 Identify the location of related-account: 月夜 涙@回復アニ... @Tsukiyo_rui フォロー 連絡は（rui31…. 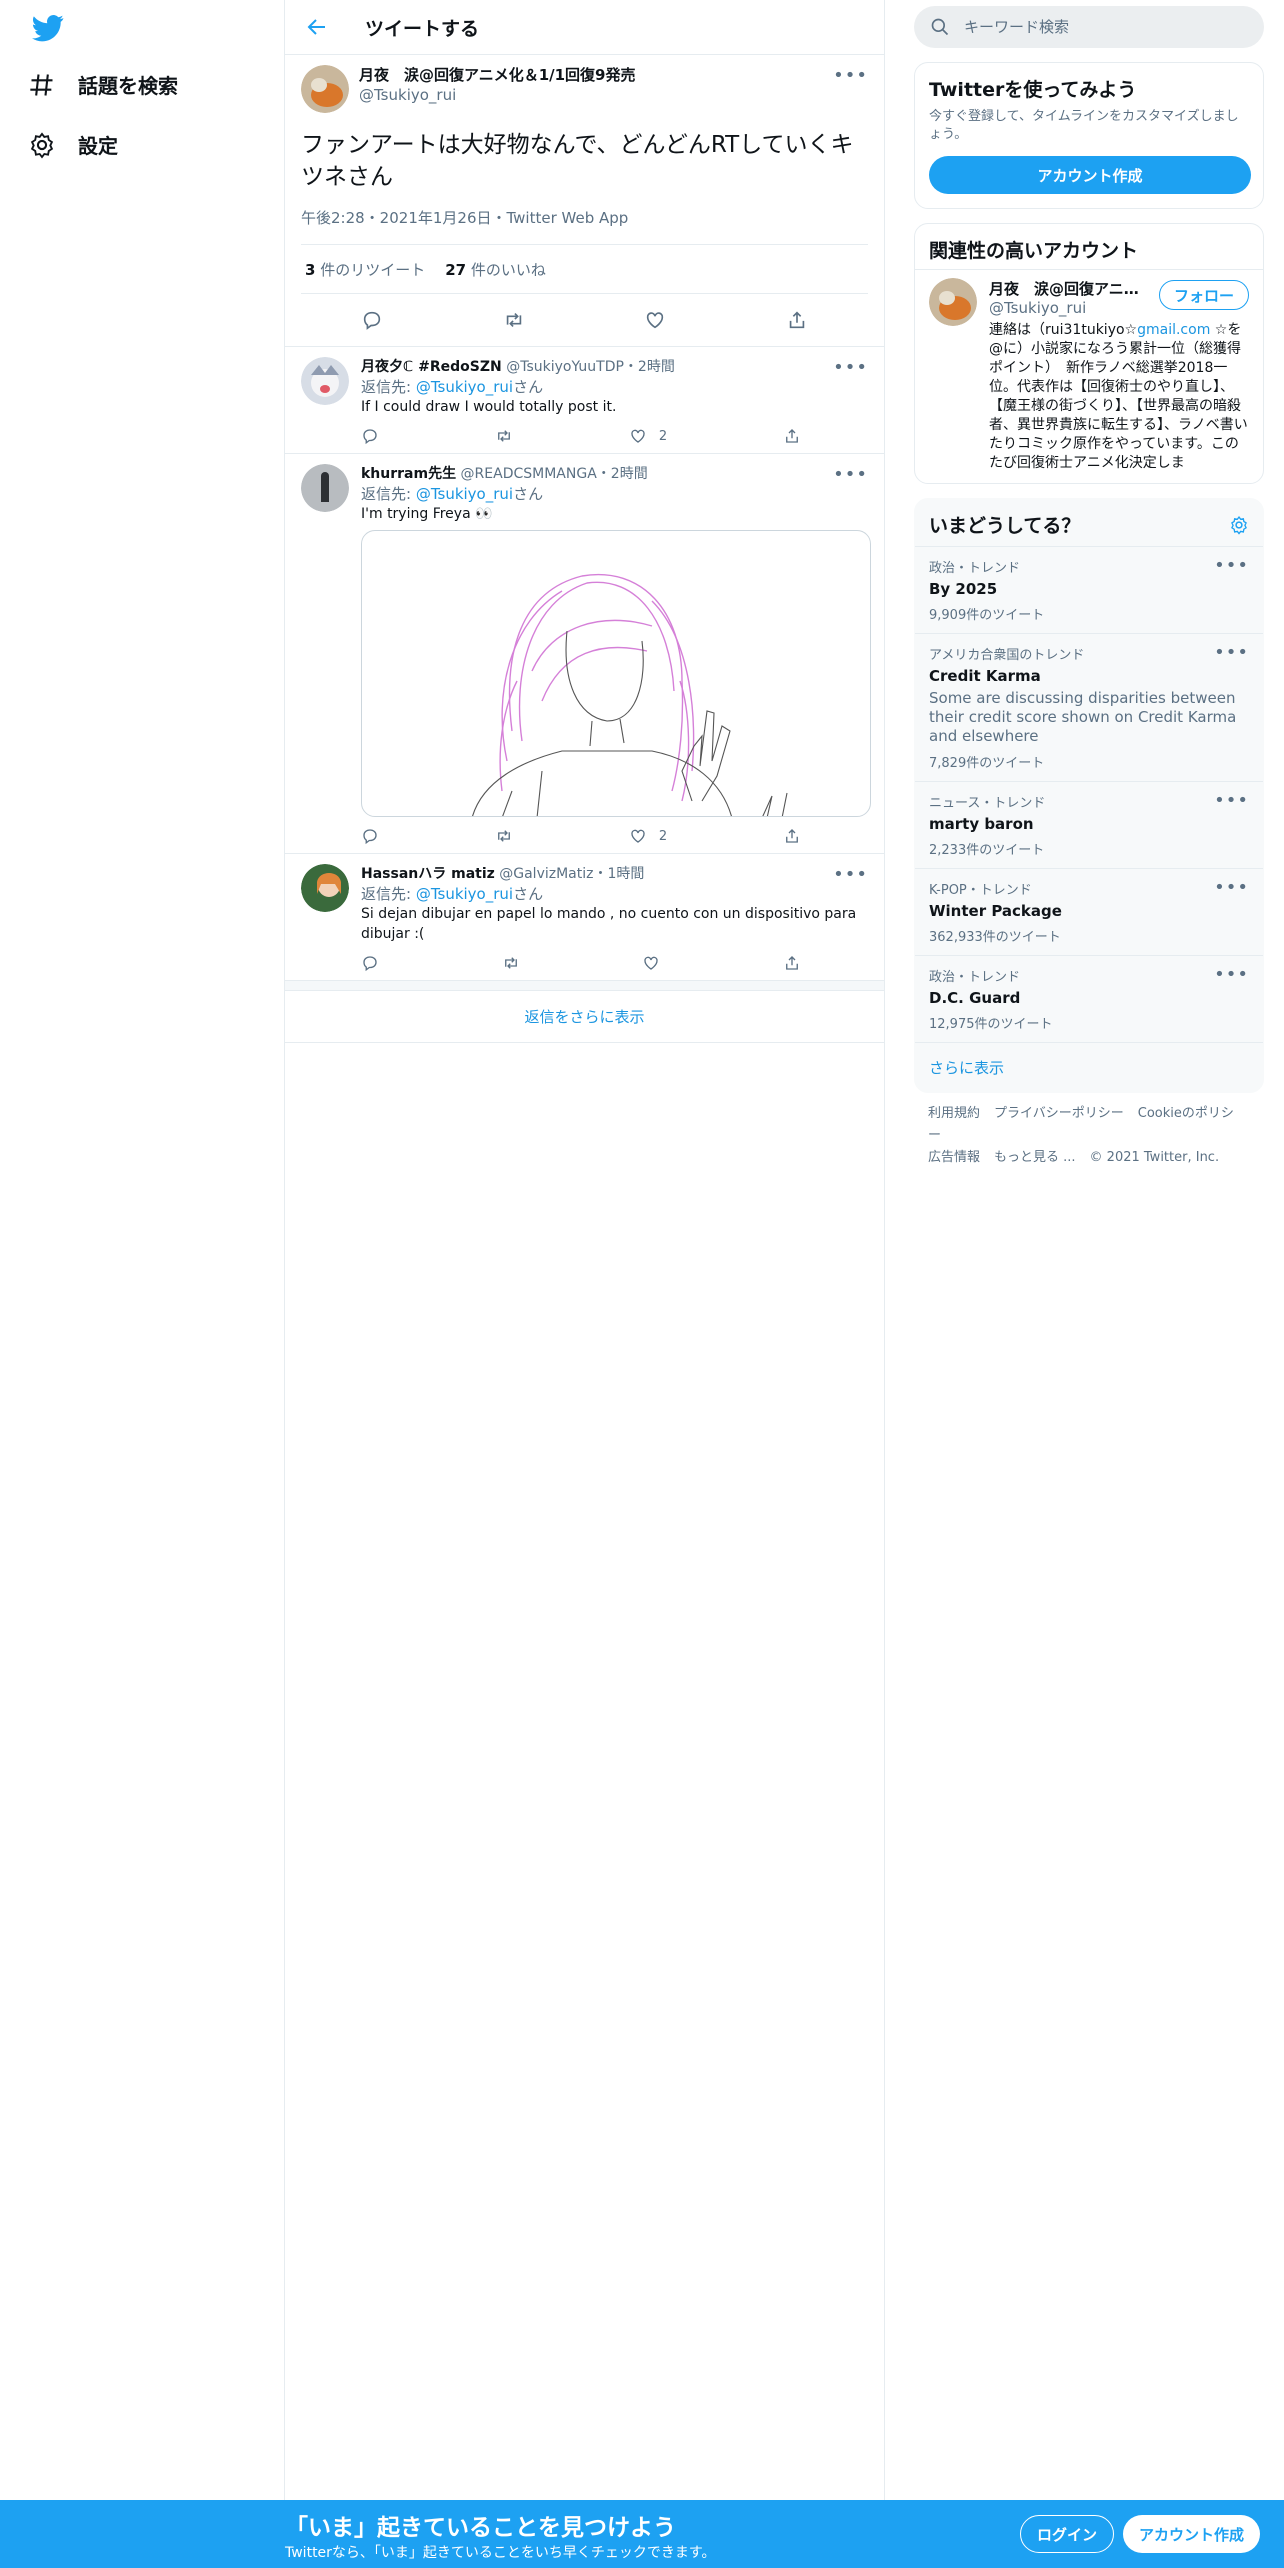
(1089, 376).